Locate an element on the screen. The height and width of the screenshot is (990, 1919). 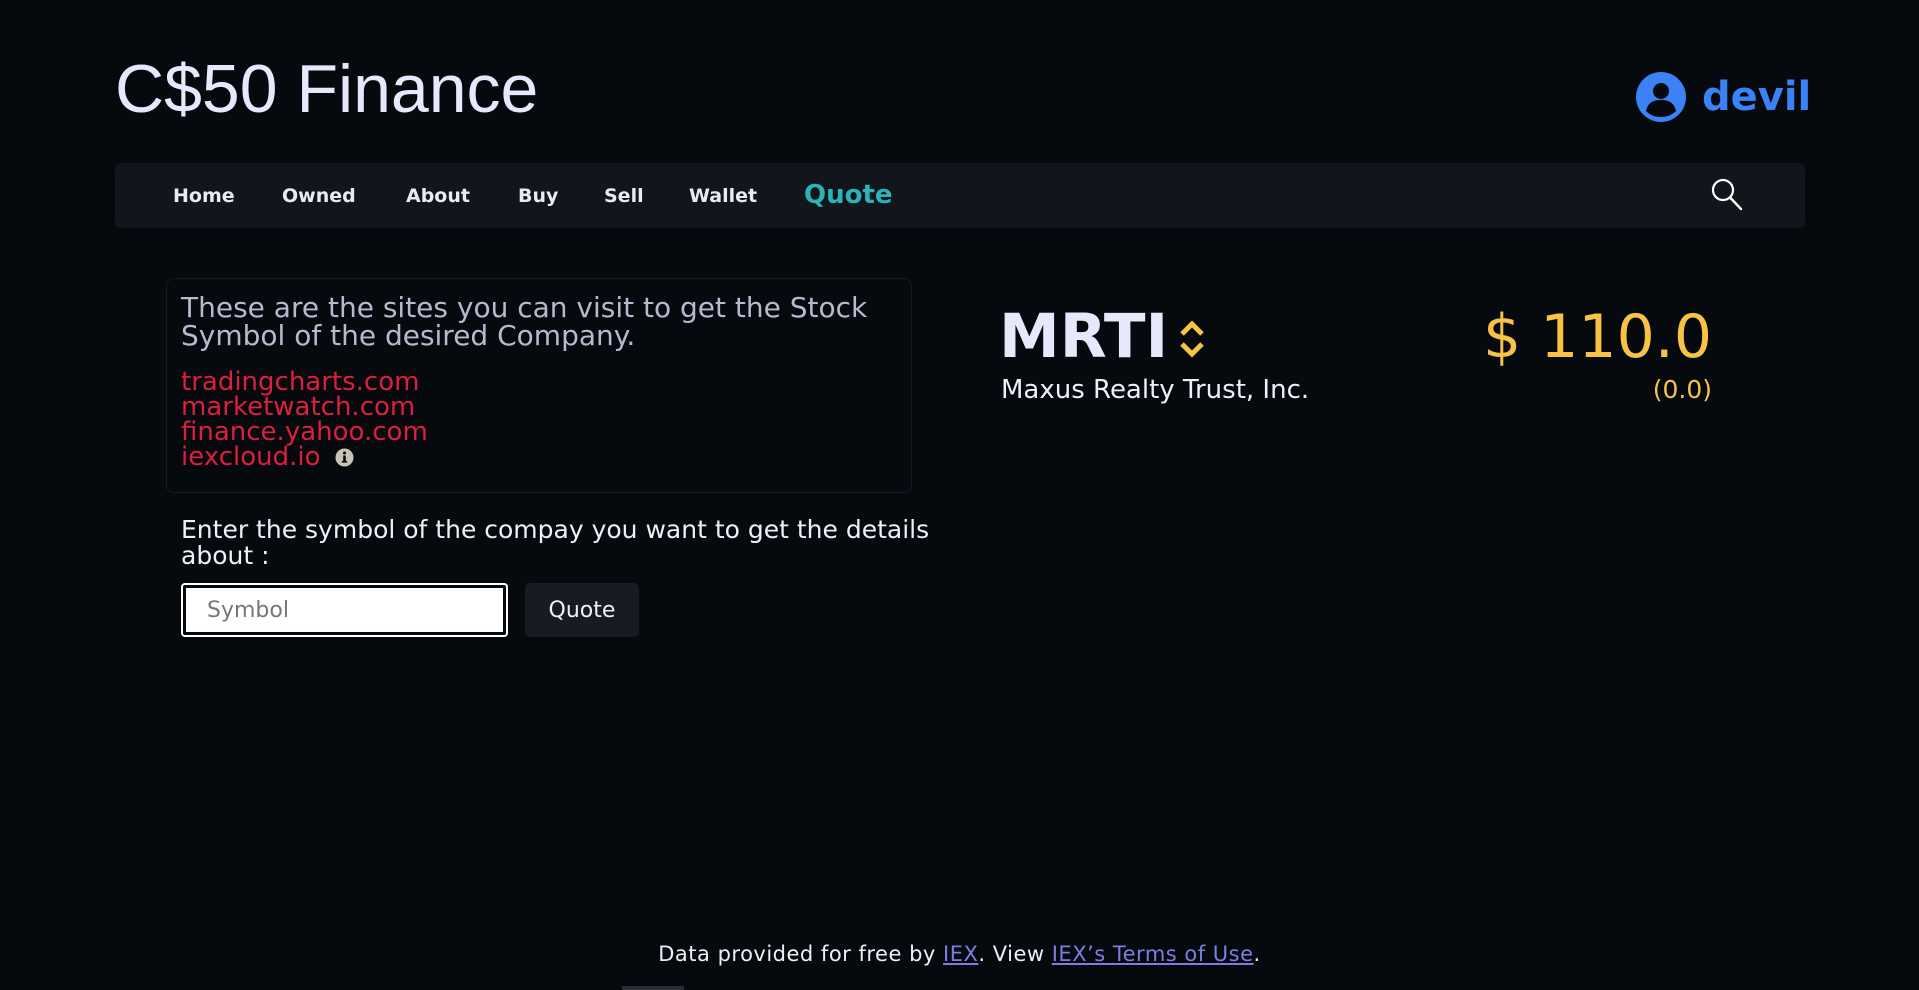
iex-terms-link: IEX’s Terms of Use is located at coordinates (1153, 954).